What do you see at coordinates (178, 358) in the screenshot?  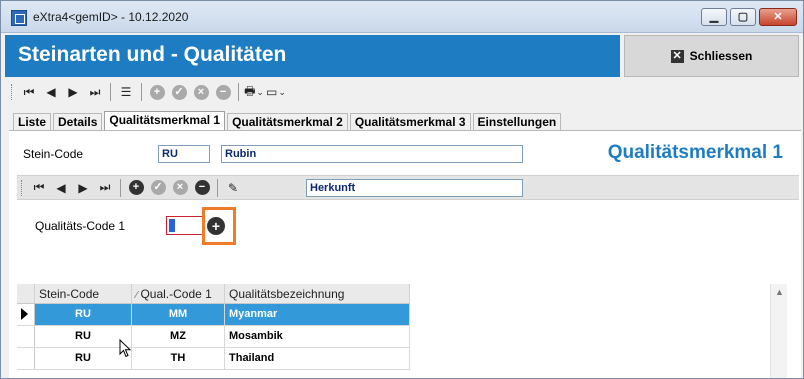 I see `cell-qual-code: TH` at bounding box center [178, 358].